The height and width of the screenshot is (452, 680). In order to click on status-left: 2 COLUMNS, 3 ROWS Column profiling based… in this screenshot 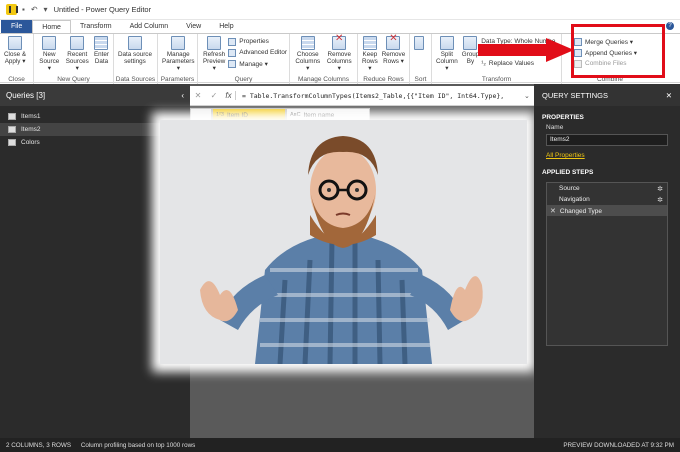, I will do `click(100, 445)`.